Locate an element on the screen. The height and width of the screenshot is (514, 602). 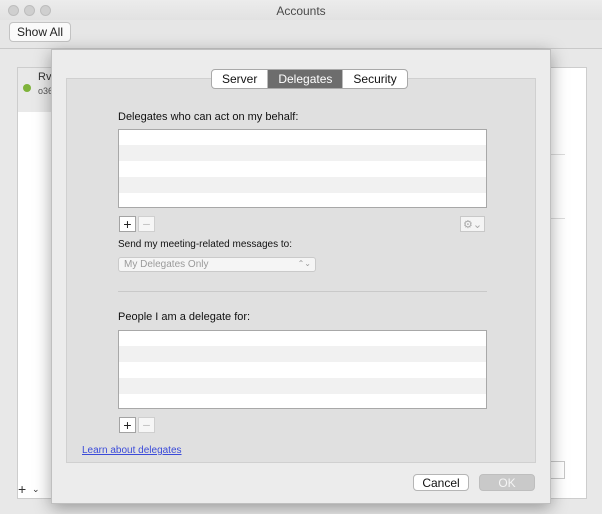
title-bar: Accounts is located at coordinates (301, 10).